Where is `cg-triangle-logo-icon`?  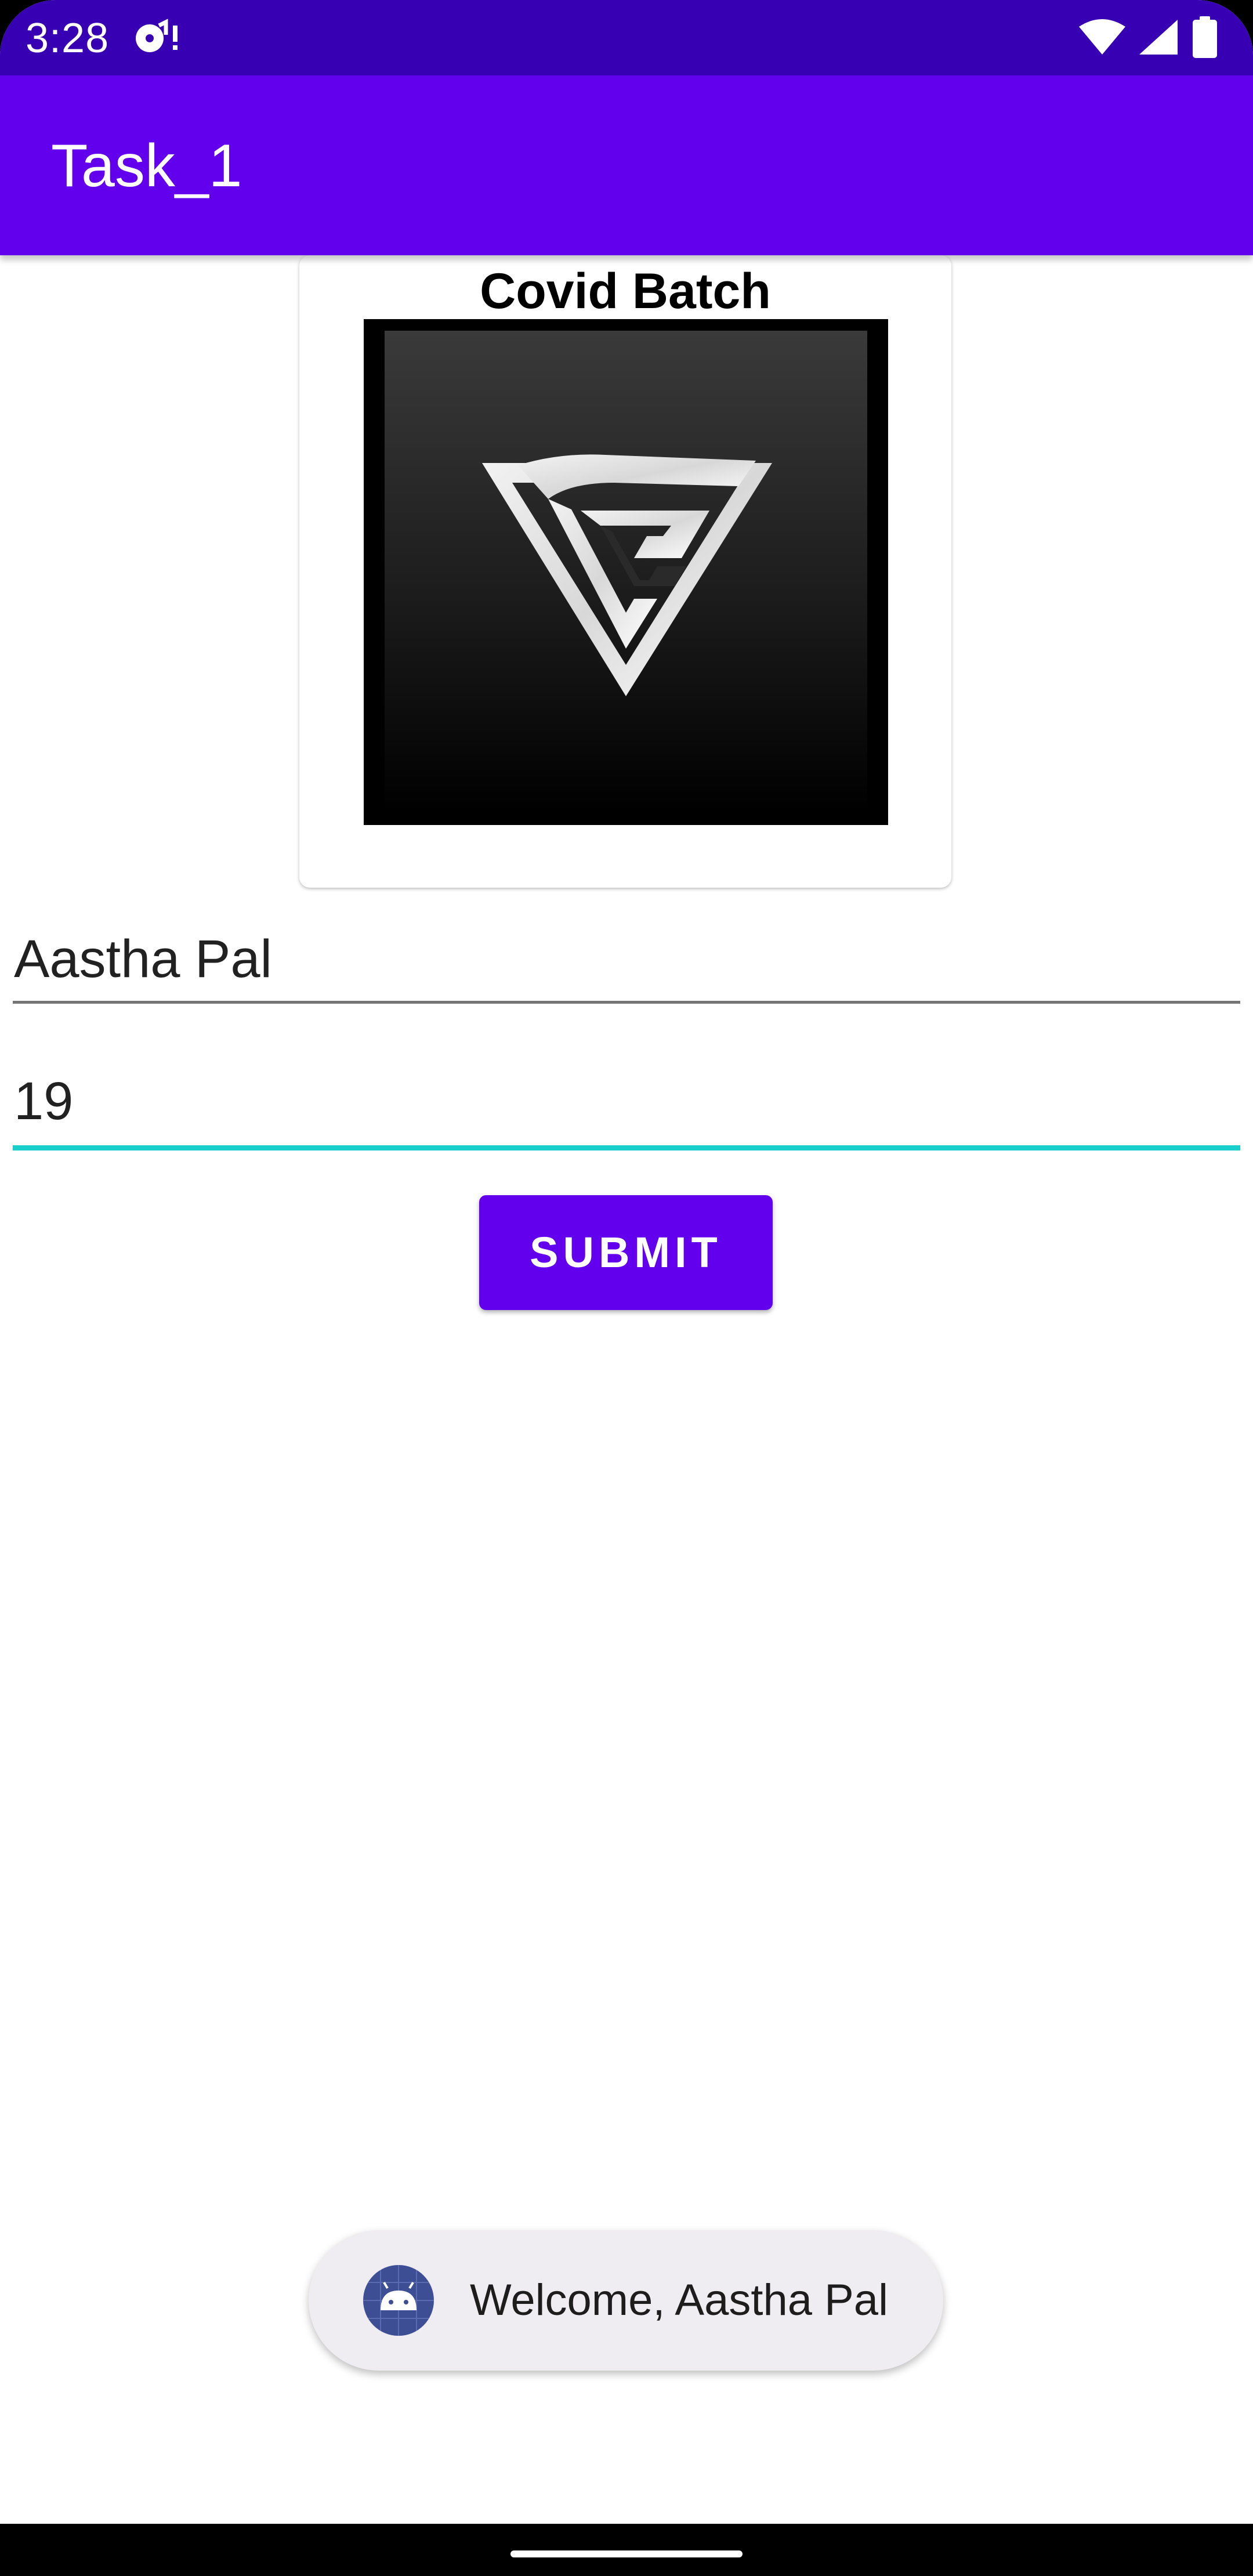
cg-triangle-logo-icon is located at coordinates (626, 571).